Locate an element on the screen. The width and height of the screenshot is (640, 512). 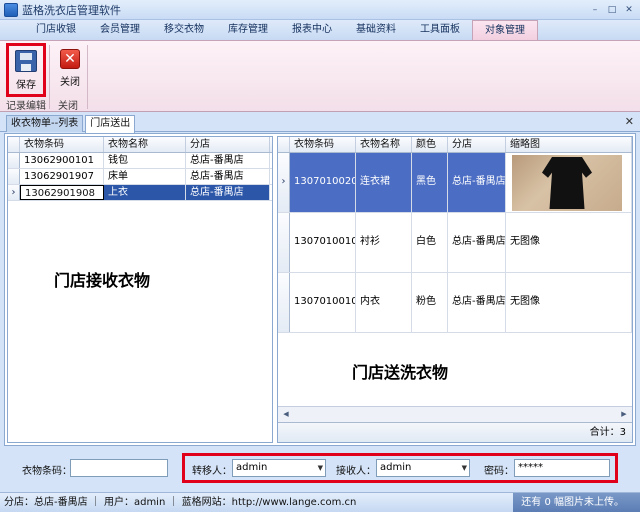
dress-shape is located at coordinates (567, 183).